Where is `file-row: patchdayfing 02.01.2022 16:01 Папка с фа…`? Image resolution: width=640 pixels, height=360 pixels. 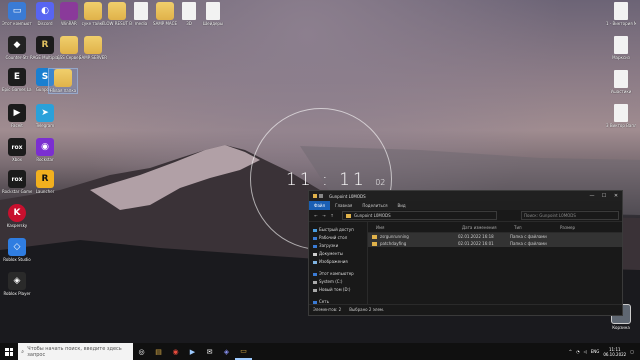 file-row: patchdayfing 02.01.2022 16:01 Папка с фа… is located at coordinates (495, 243).